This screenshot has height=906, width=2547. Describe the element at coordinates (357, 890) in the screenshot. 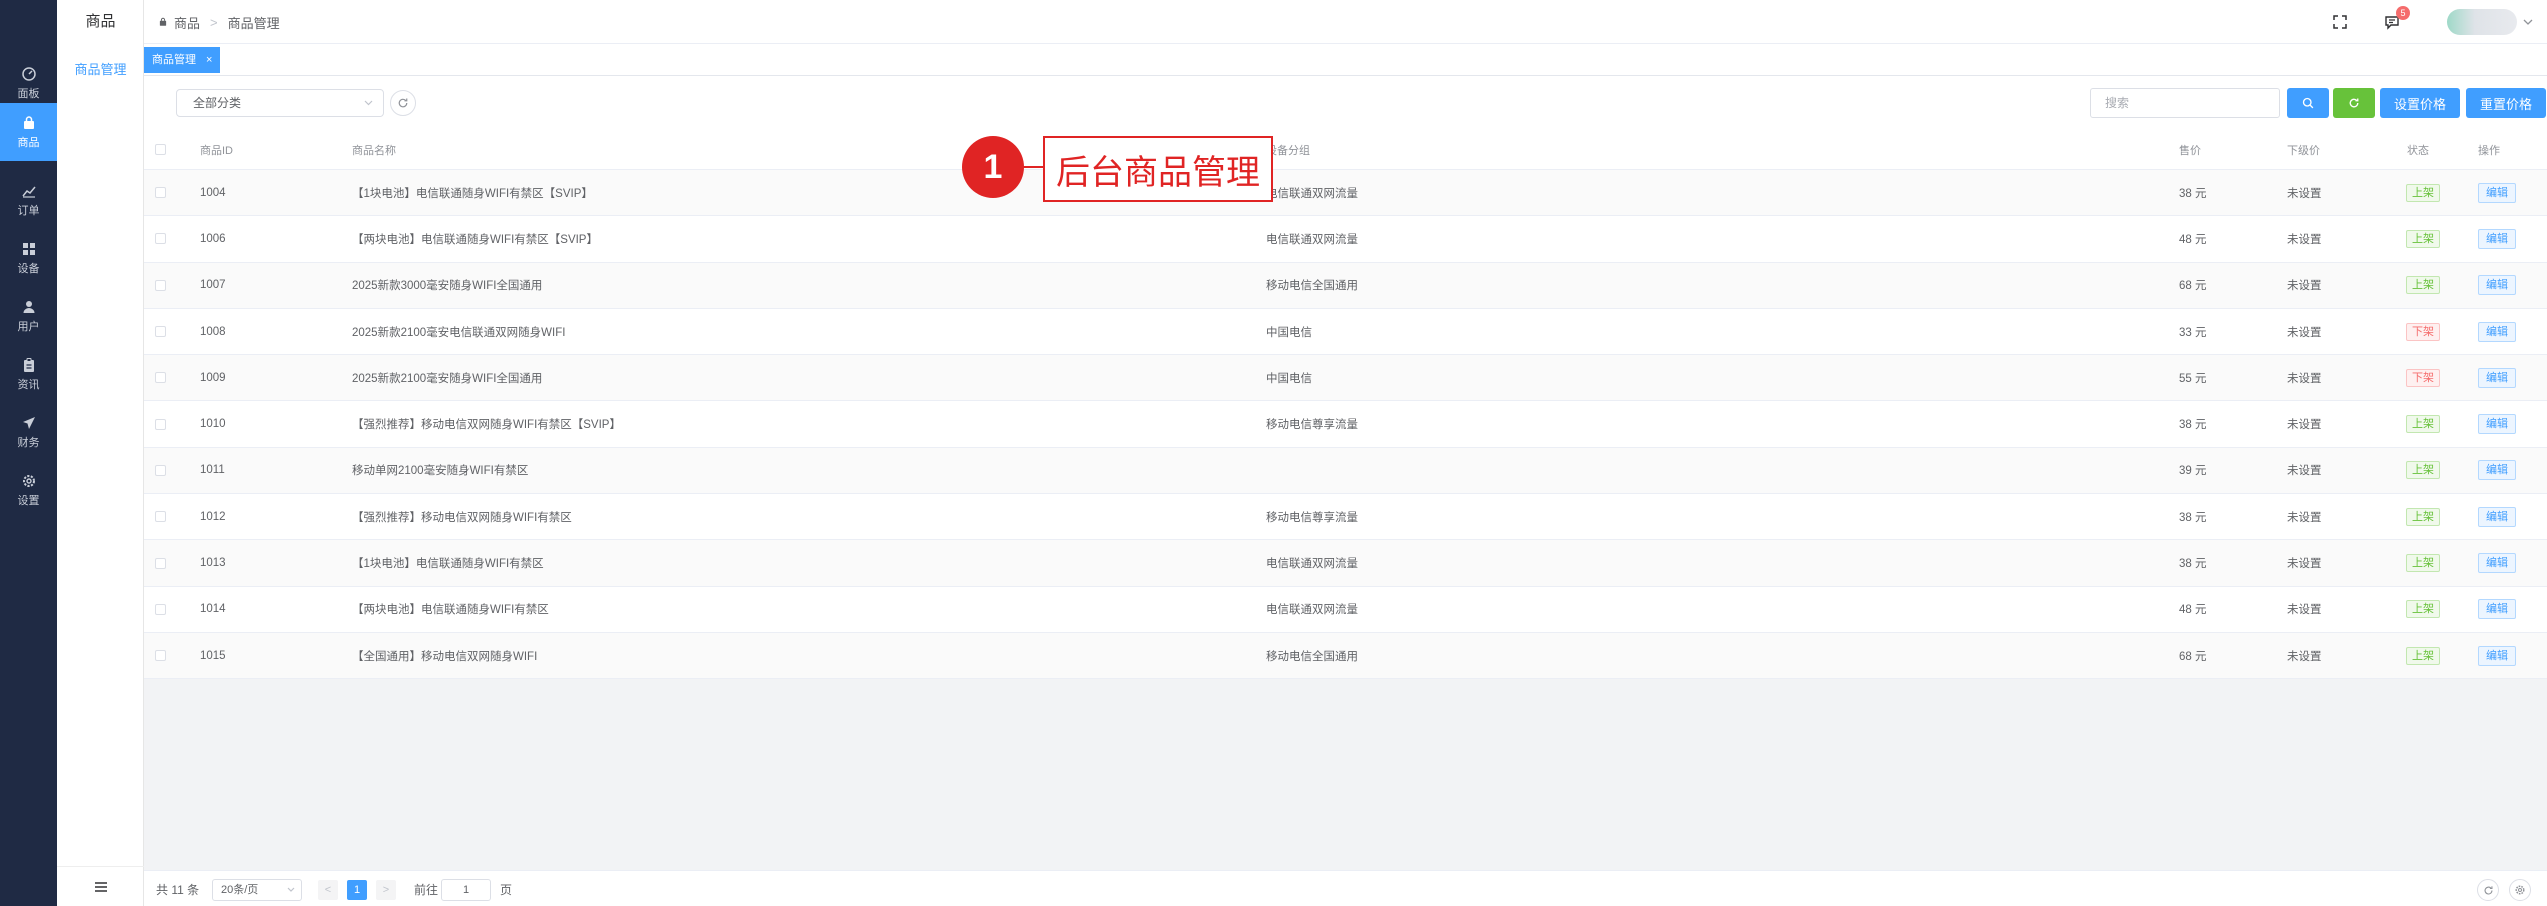

I see `page-number-1: 1` at that location.